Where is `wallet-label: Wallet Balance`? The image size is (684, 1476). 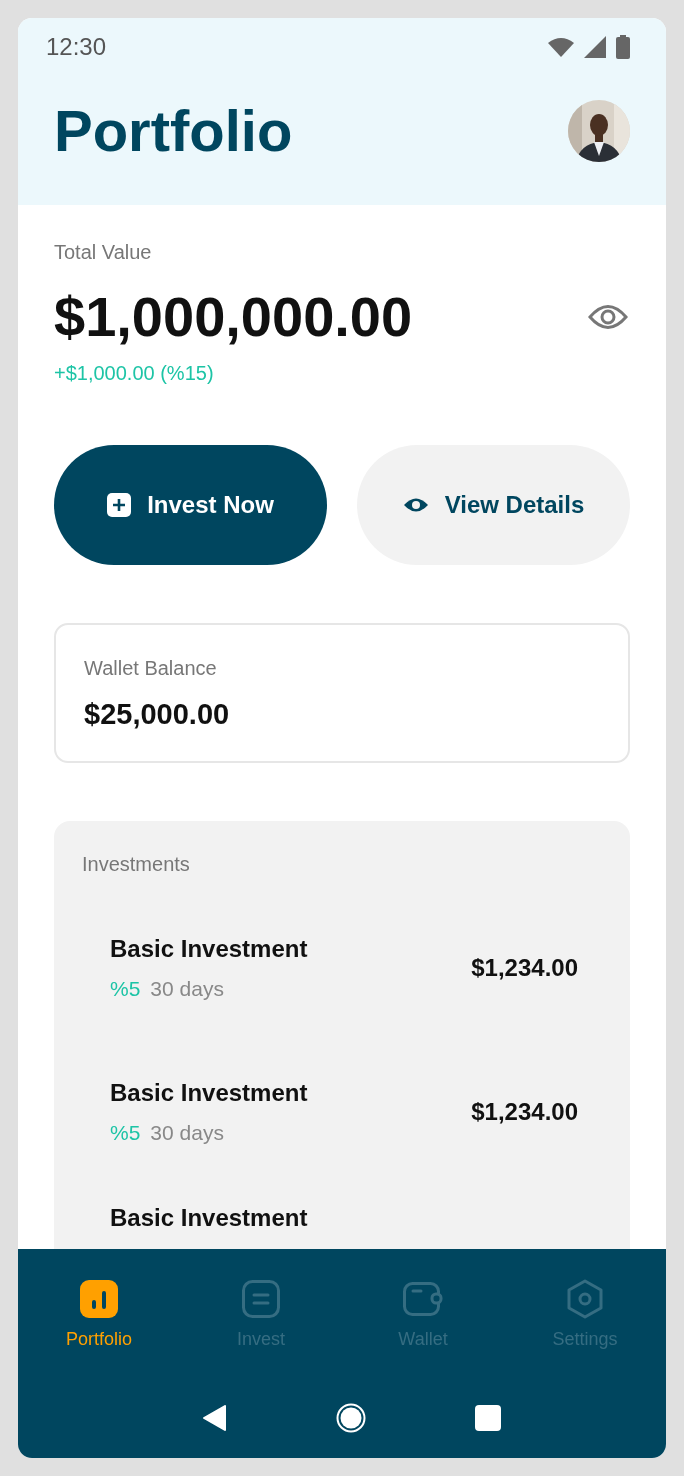 wallet-label: Wallet Balance is located at coordinates (151, 668).